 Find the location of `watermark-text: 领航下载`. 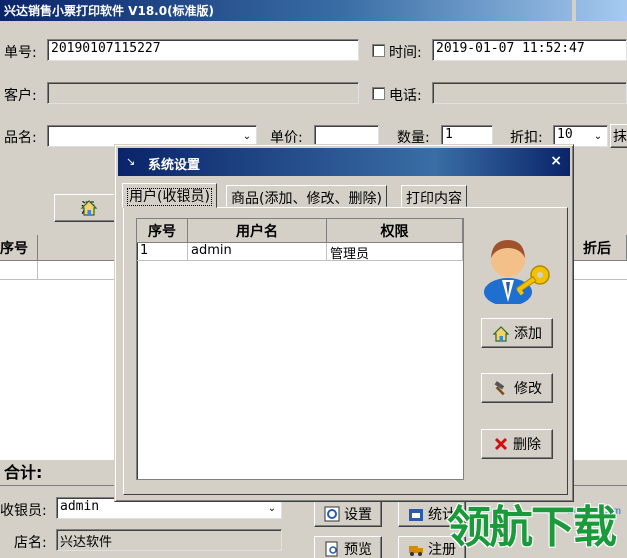

watermark-text: 领航下载 is located at coordinates (532, 527).